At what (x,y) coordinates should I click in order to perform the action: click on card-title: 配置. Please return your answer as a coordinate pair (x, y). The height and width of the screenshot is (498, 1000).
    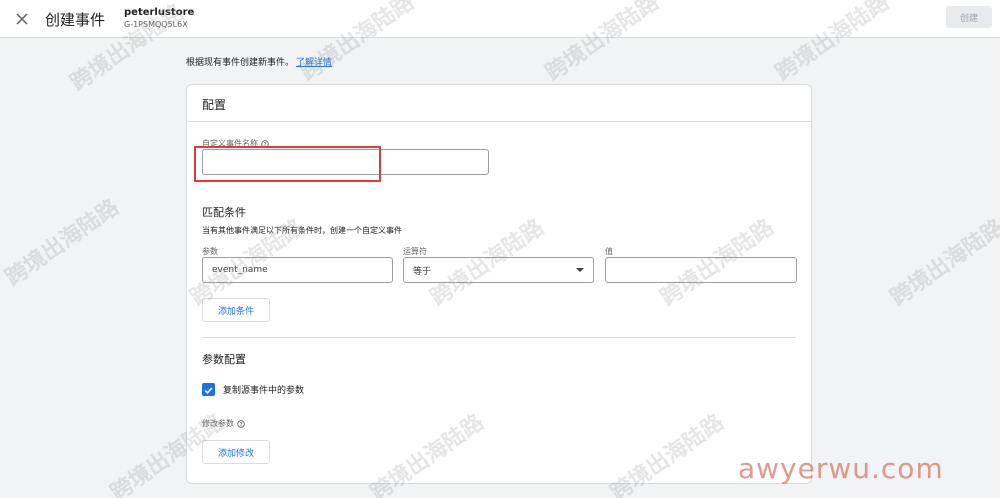
    Looking at the image, I should click on (214, 105).